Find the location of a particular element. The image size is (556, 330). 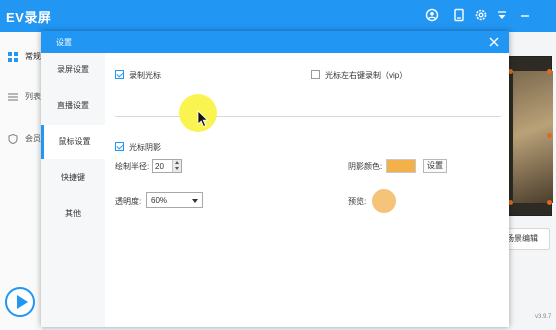

cursor-click-record-checkbox is located at coordinates (315, 74).